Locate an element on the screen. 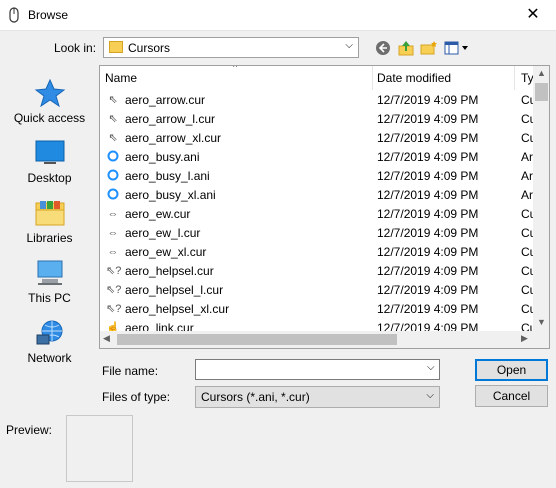 The image size is (556, 488). table-row: ☝ aero_link.cur 12/7/2019 4:09 PM Cu is located at coordinates (316, 325).